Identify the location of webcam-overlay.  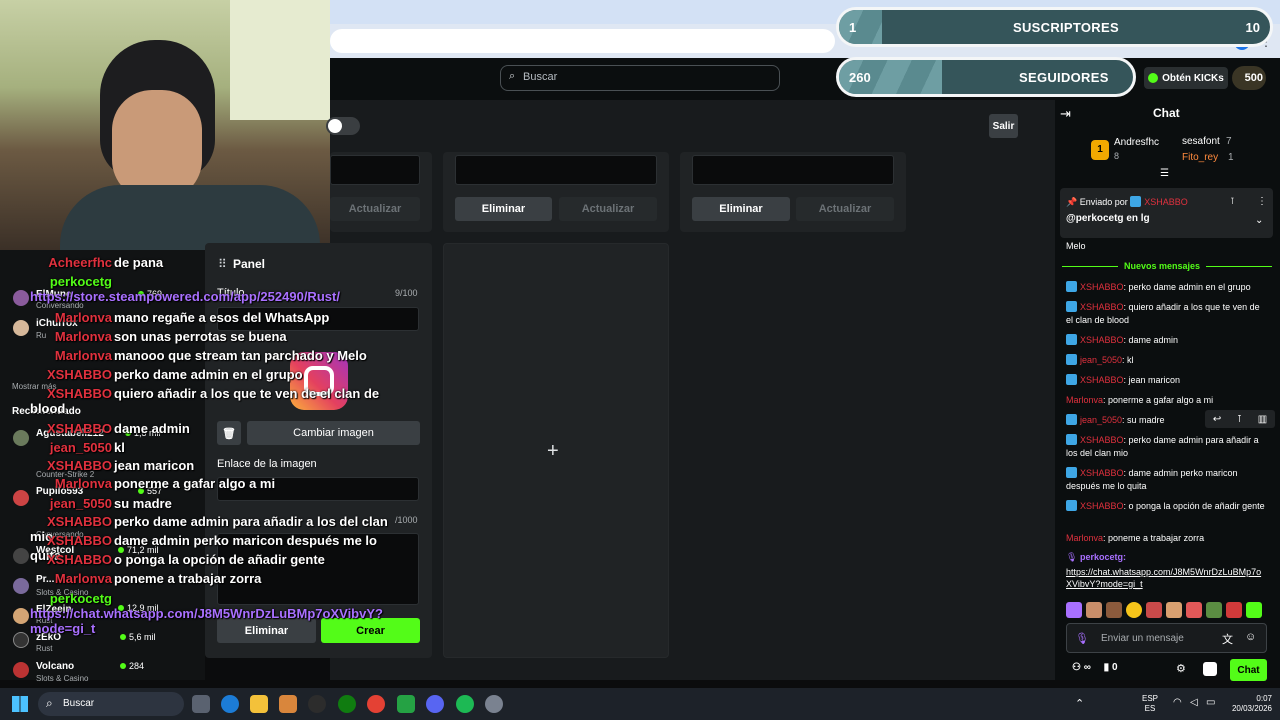
(165, 125).